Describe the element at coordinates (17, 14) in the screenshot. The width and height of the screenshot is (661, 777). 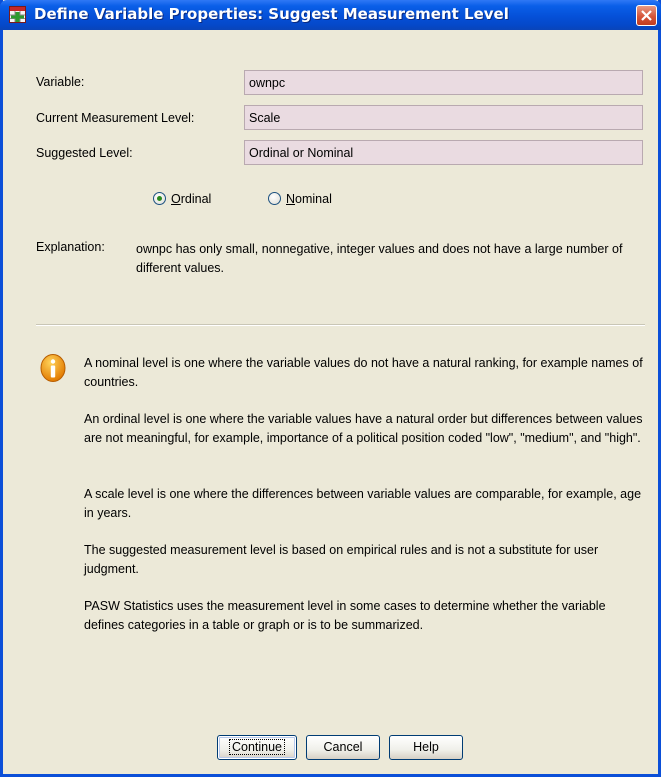
I see `app-icon` at that location.